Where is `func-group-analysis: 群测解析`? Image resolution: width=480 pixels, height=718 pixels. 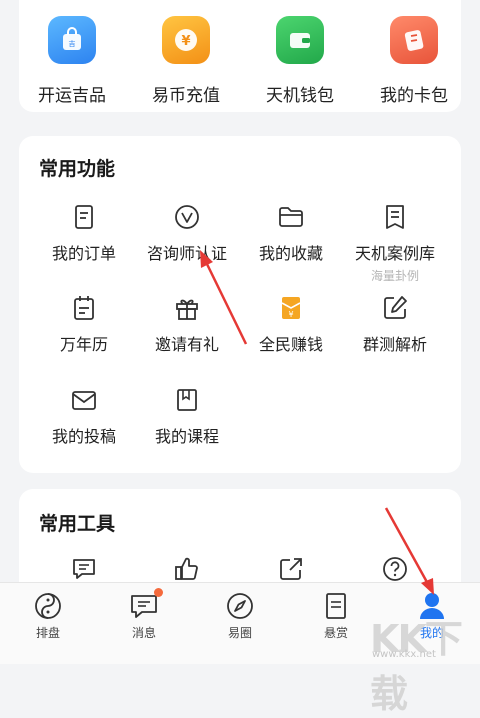 func-group-analysis: 群测解析 is located at coordinates (395, 324).